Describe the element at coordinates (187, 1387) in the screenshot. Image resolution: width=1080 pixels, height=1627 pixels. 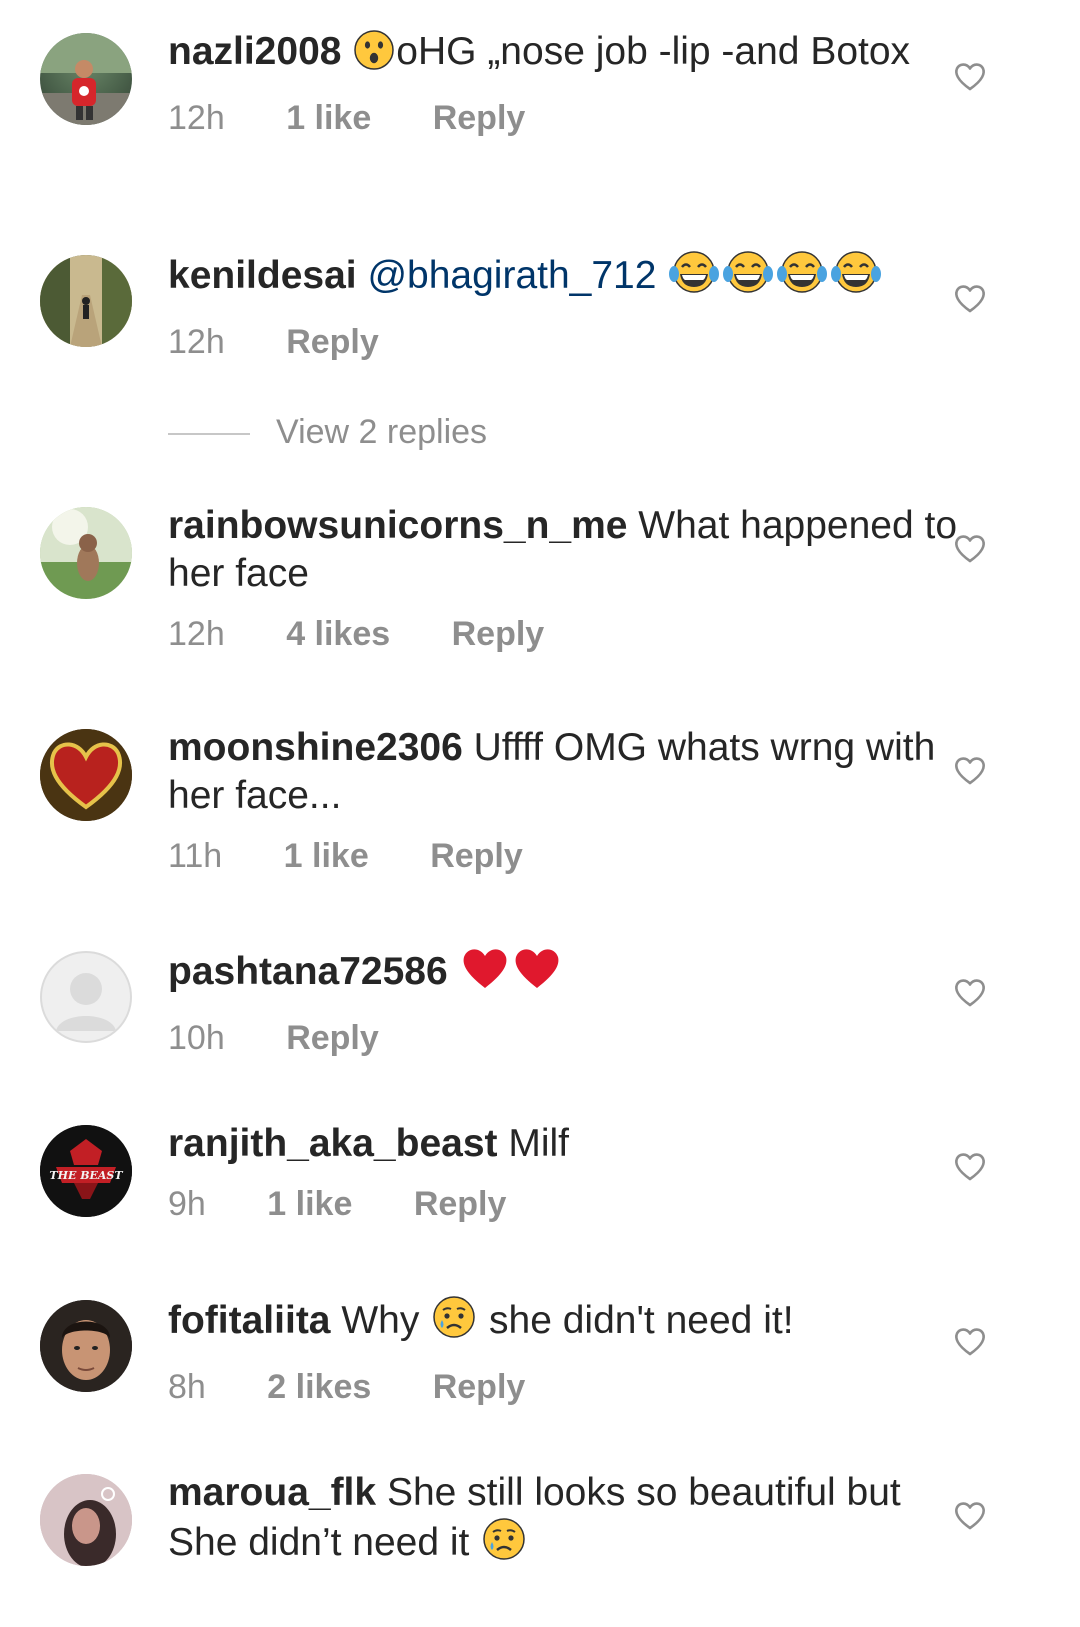
I see `comment-time: 8h` at that location.